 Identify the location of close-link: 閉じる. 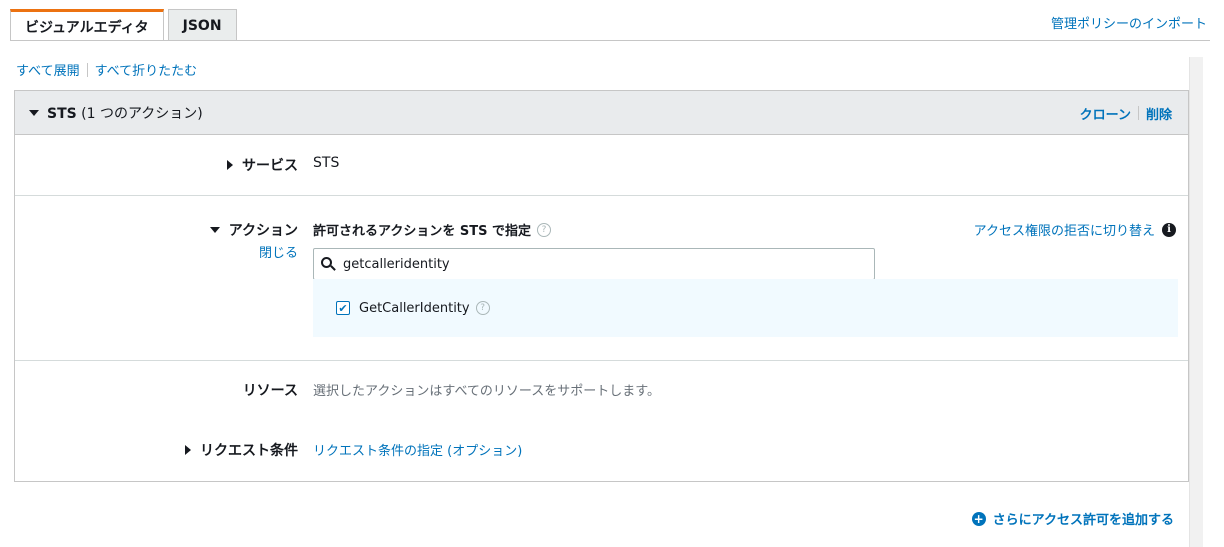
(278, 251).